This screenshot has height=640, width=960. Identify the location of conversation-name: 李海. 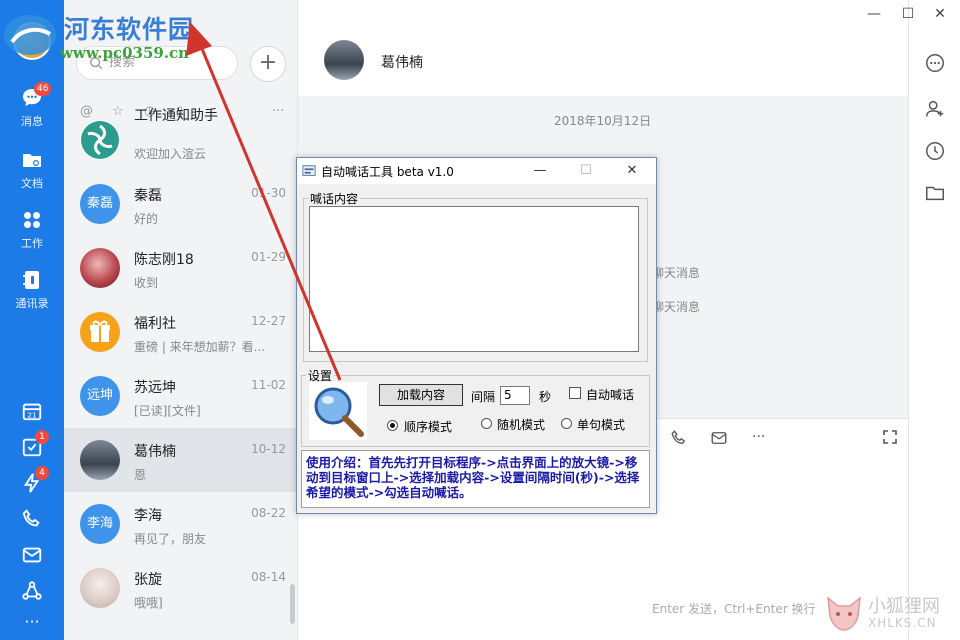
(148, 516).